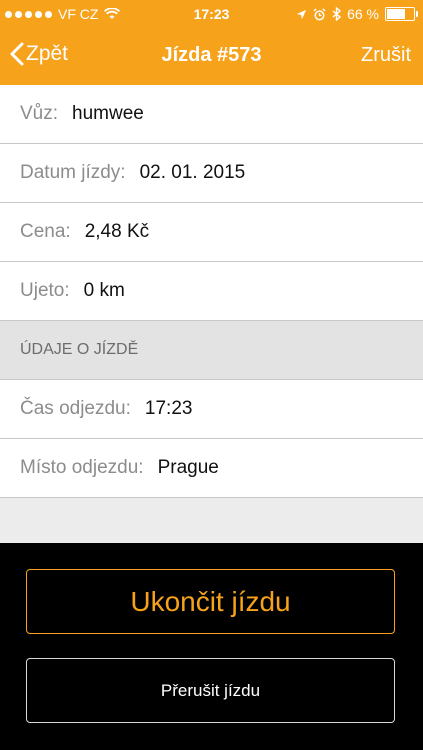 The height and width of the screenshot is (750, 423). What do you see at coordinates (386, 55) in the screenshot?
I see `cancel-button: Zrušit` at bounding box center [386, 55].